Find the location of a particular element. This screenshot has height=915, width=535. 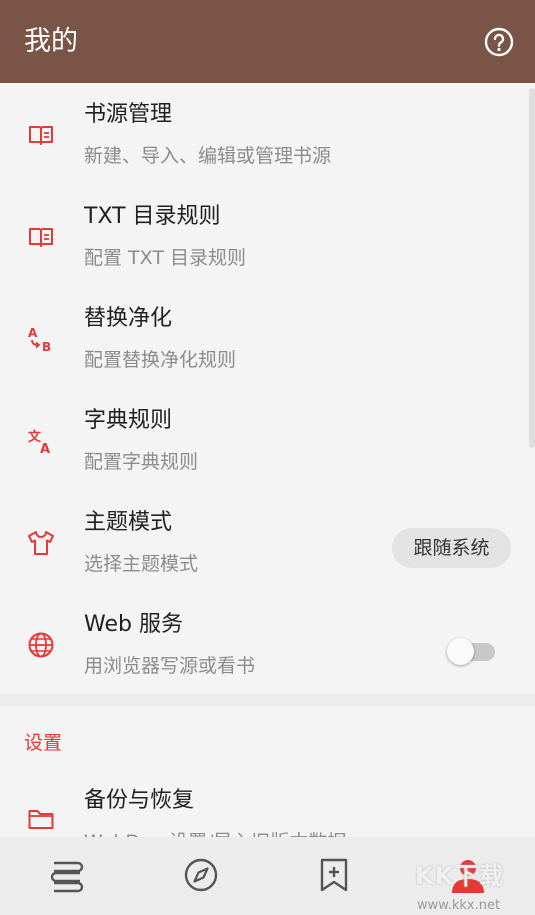

page-title: 我的 is located at coordinates (51, 41).